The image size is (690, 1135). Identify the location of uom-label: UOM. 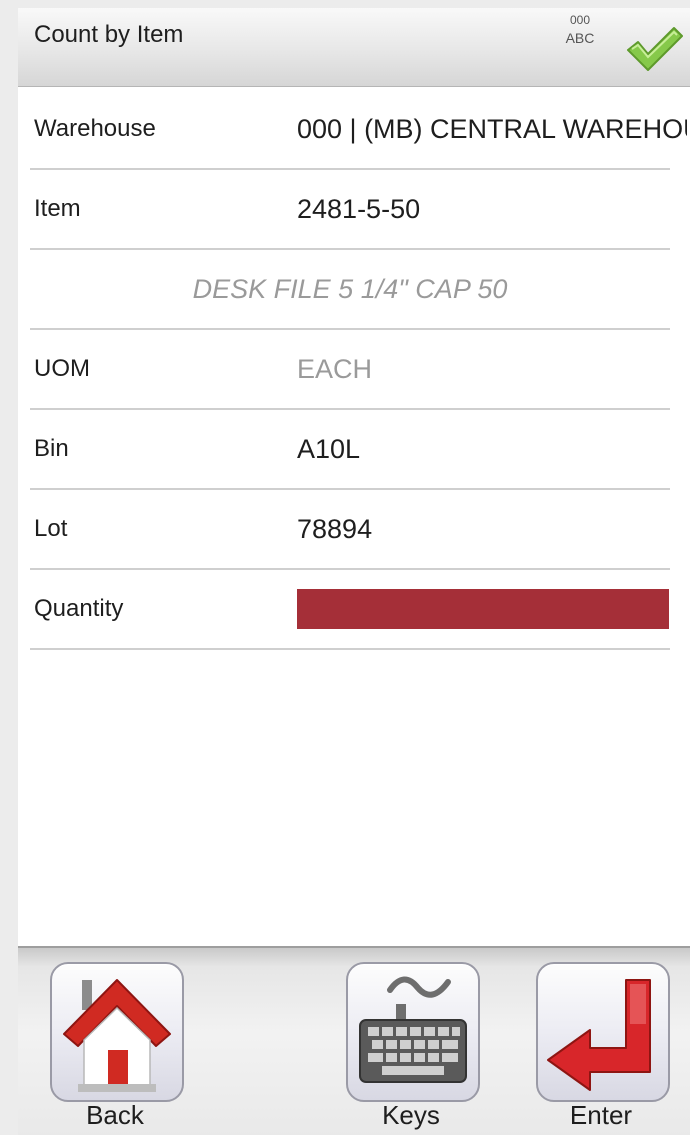
(62, 368).